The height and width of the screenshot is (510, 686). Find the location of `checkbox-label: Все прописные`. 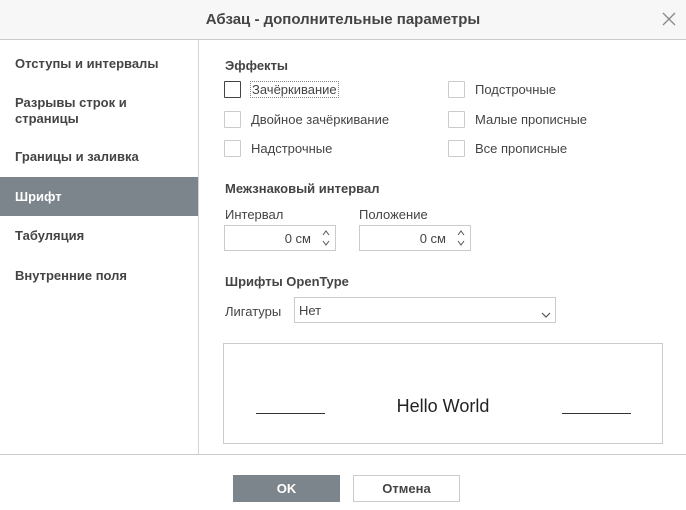

checkbox-label: Все прописные is located at coordinates (521, 148).